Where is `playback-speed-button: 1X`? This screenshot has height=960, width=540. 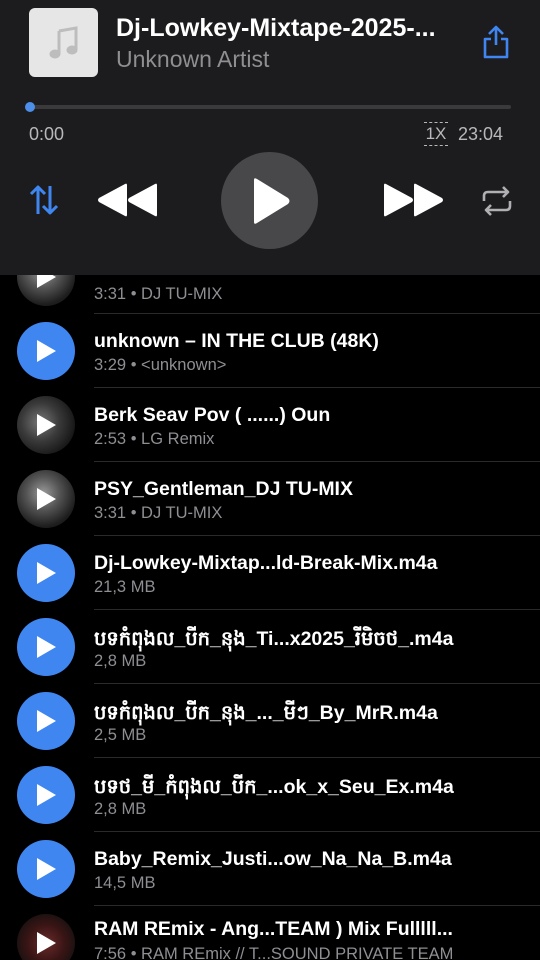 playback-speed-button: 1X is located at coordinates (436, 134).